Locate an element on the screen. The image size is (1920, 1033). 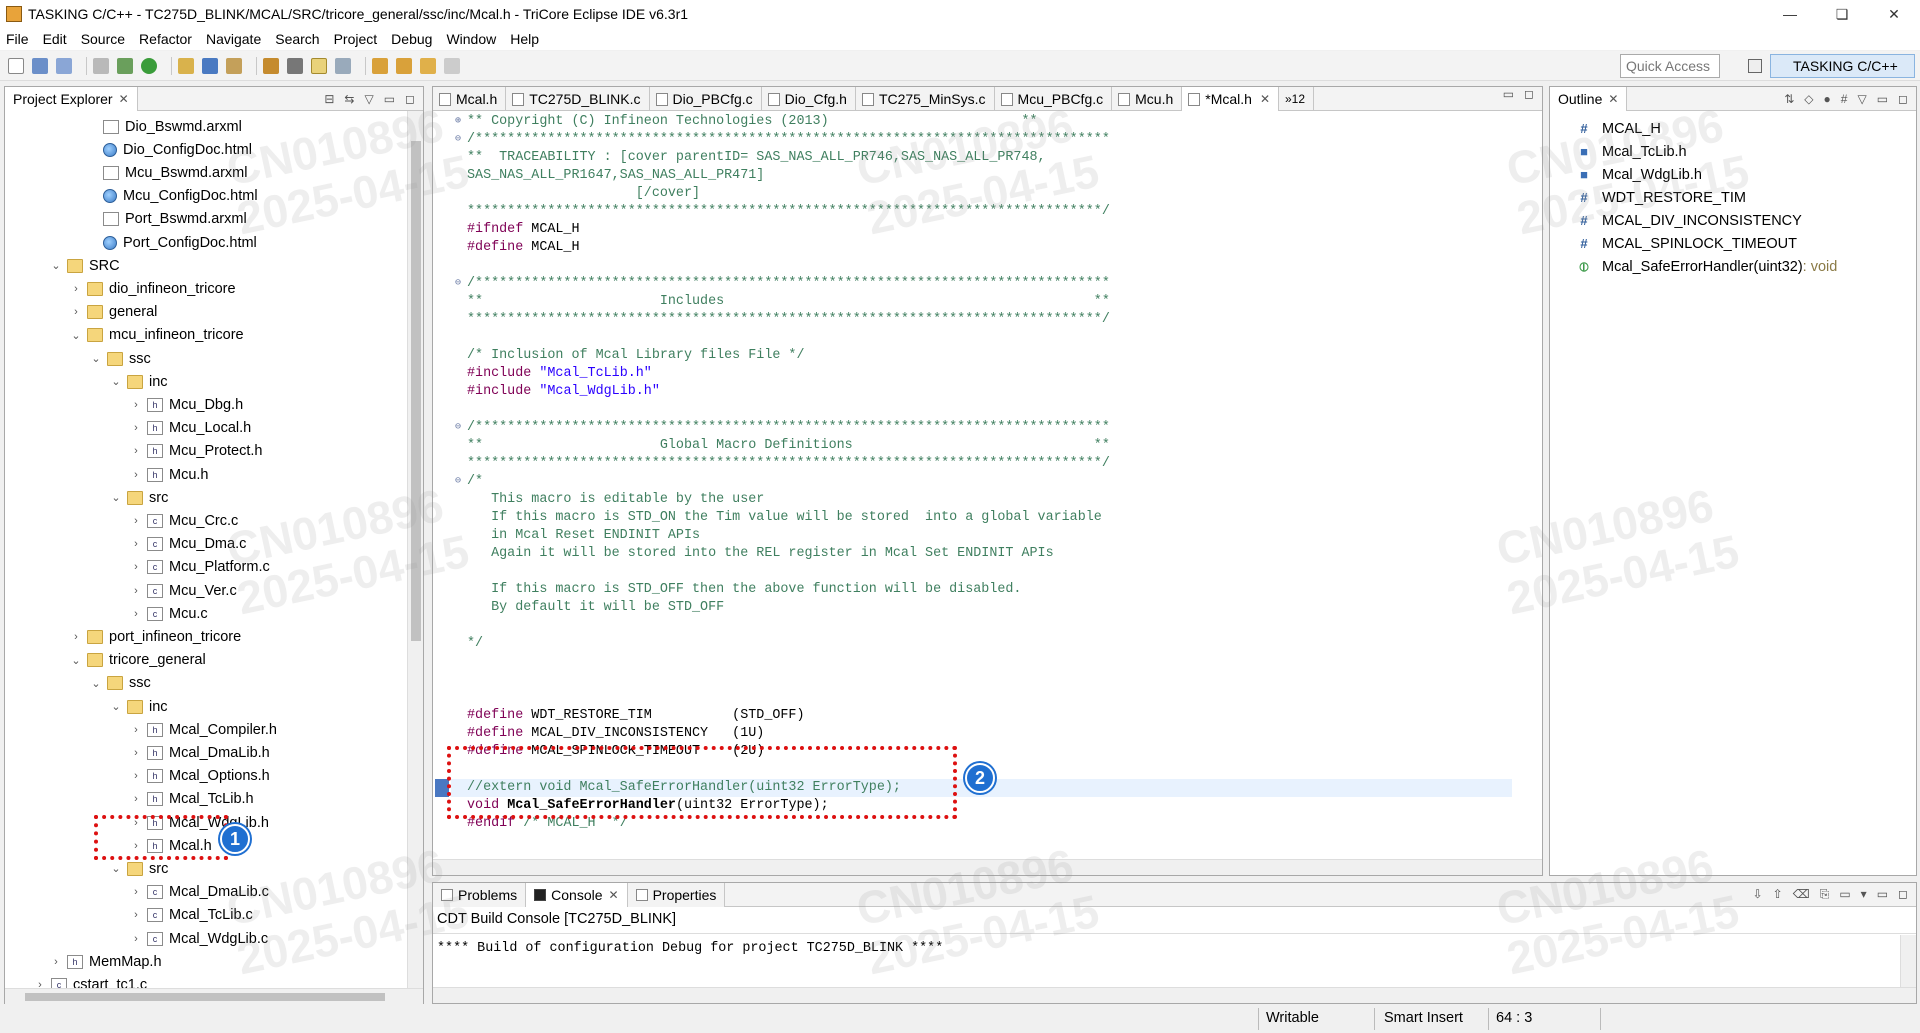
tree-item: › h MemMap.h is located at coordinates (105, 961).